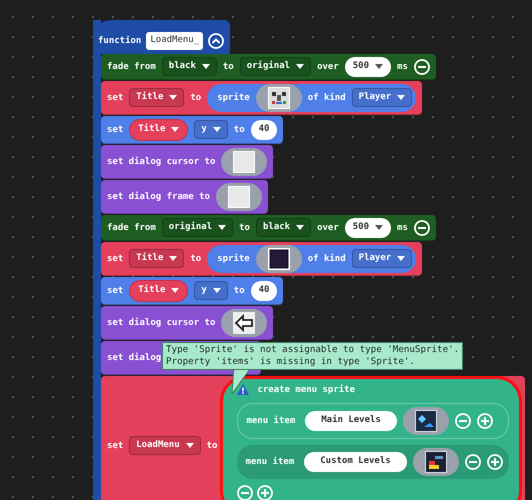 This screenshot has height=500, width=532. What do you see at coordinates (158, 197) in the screenshot?
I see `block-label: set dialog frame to` at bounding box center [158, 197].